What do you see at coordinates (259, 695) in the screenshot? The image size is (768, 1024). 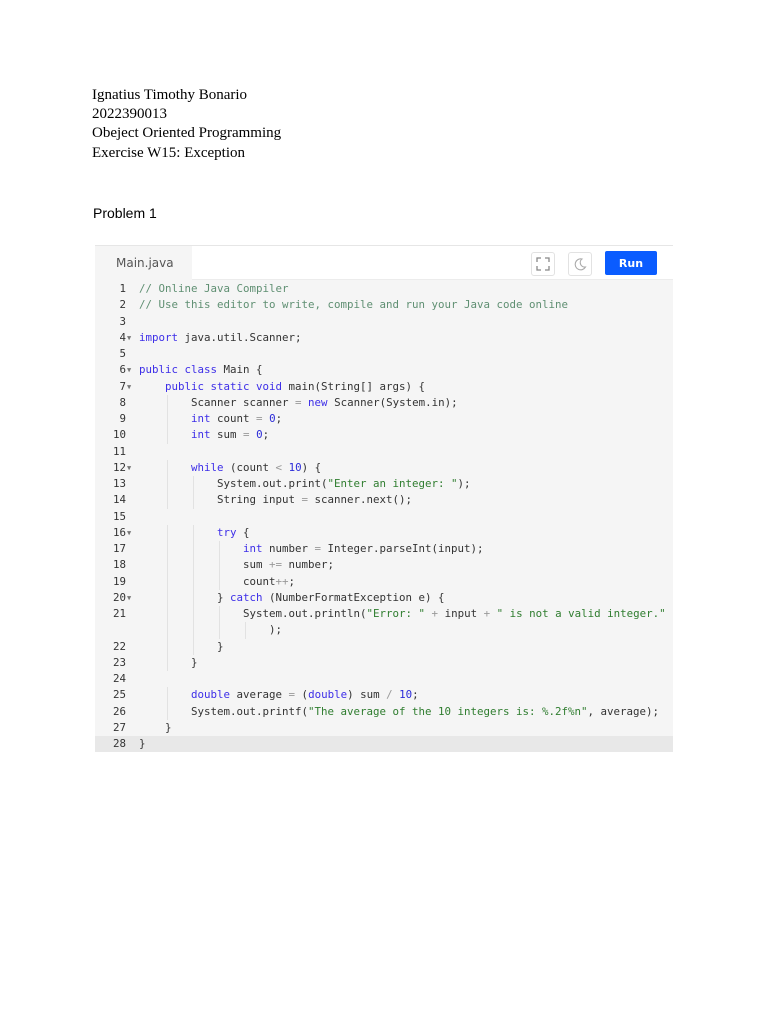 I see `code-token-plain: average` at bounding box center [259, 695].